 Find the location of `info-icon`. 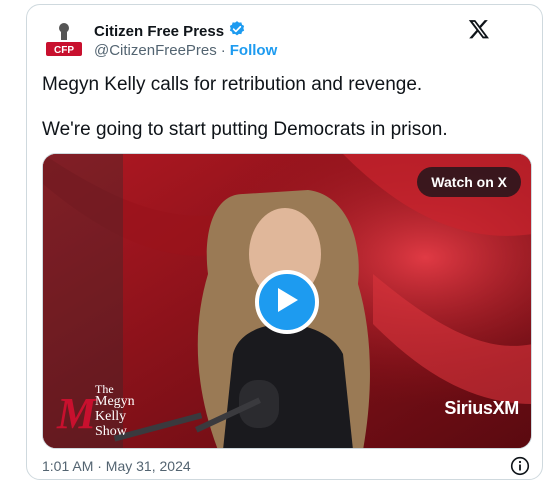

info-icon is located at coordinates (520, 466).